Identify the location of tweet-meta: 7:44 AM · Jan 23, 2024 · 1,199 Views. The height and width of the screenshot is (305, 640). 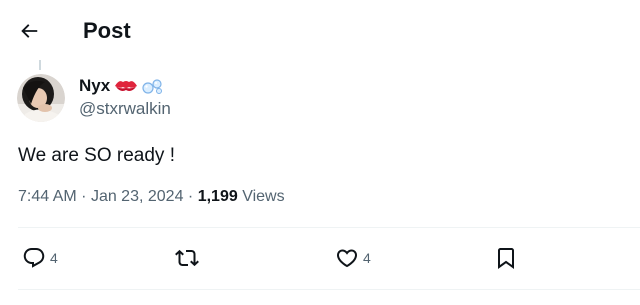
(151, 197).